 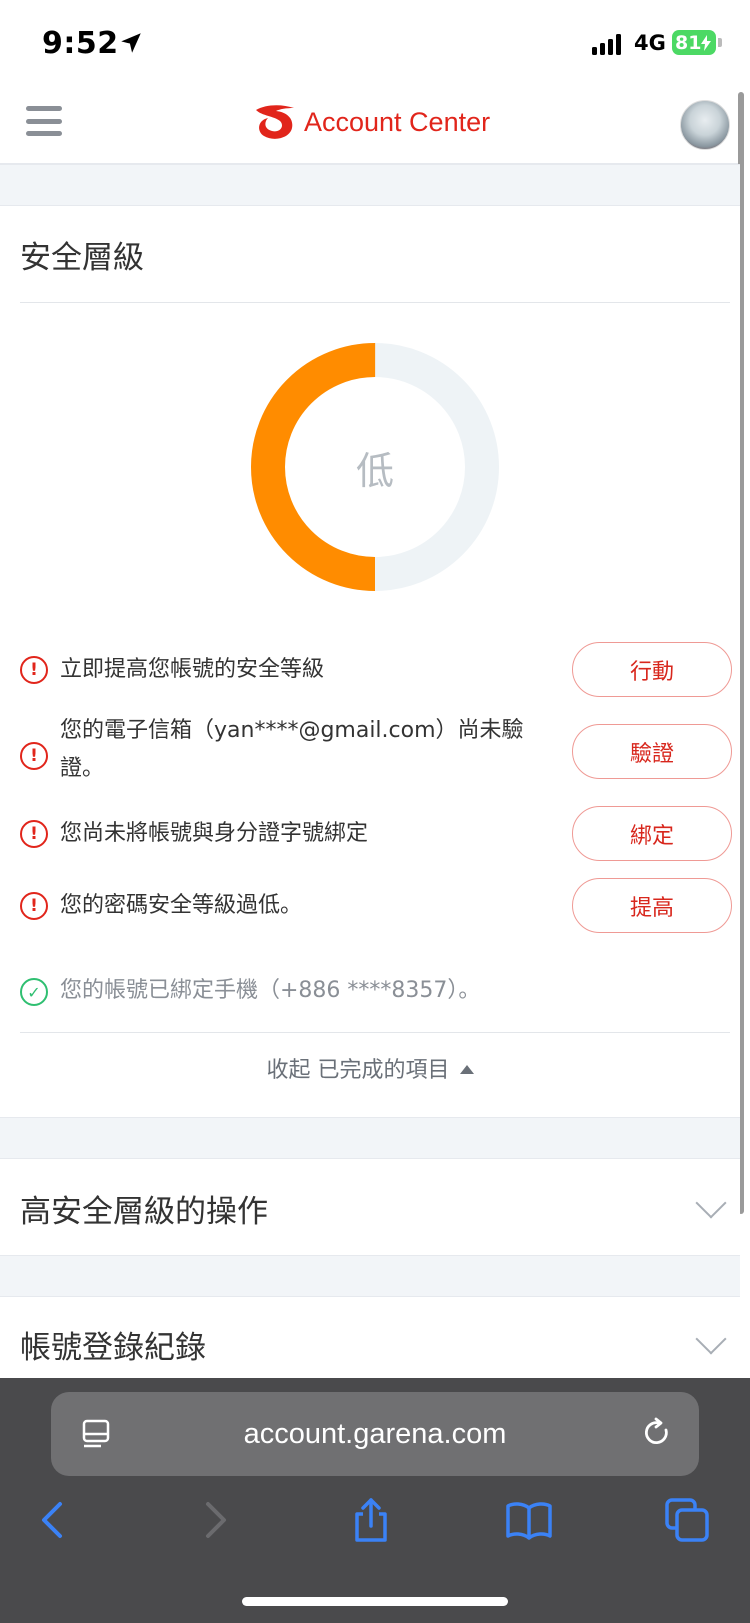 I want to click on address-bar: account.garena.com, so click(x=375, y=1434).